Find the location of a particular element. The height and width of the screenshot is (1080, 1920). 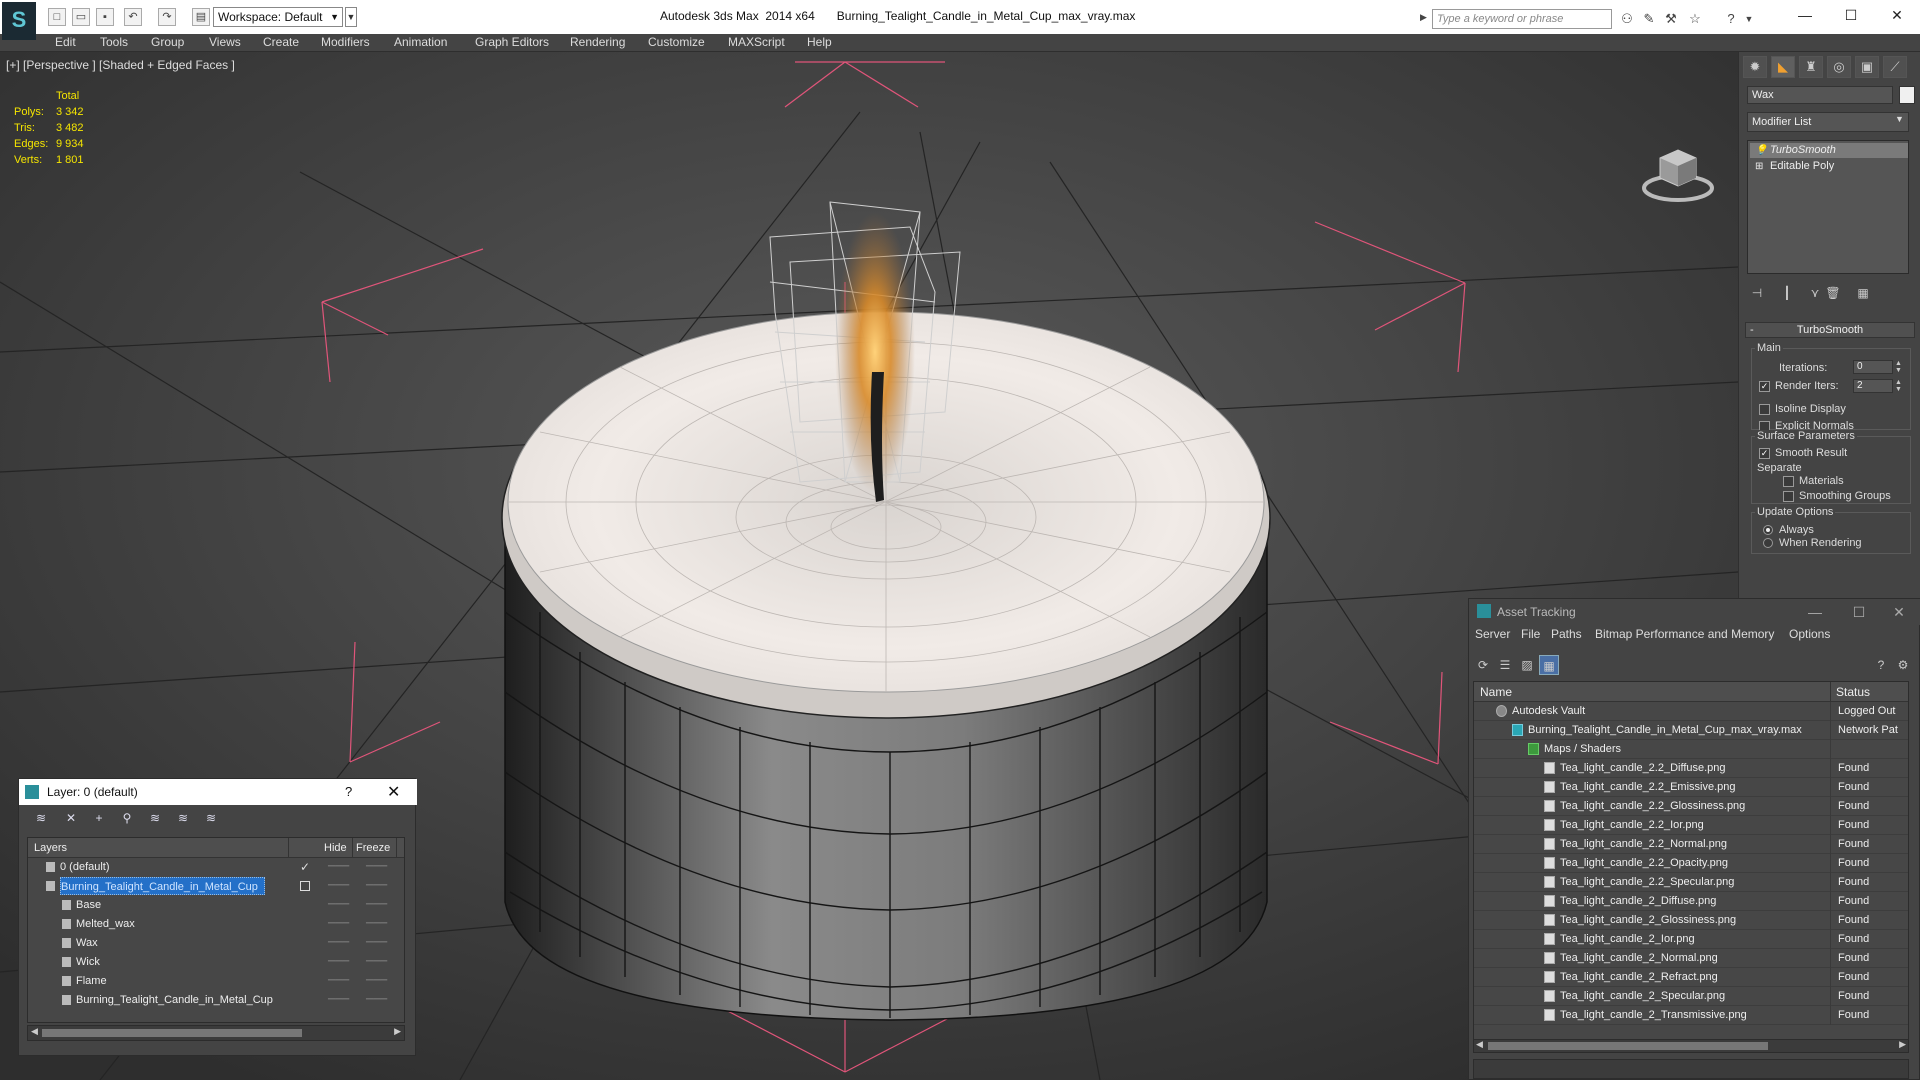

new-file-icon: □ is located at coordinates (57, 17).